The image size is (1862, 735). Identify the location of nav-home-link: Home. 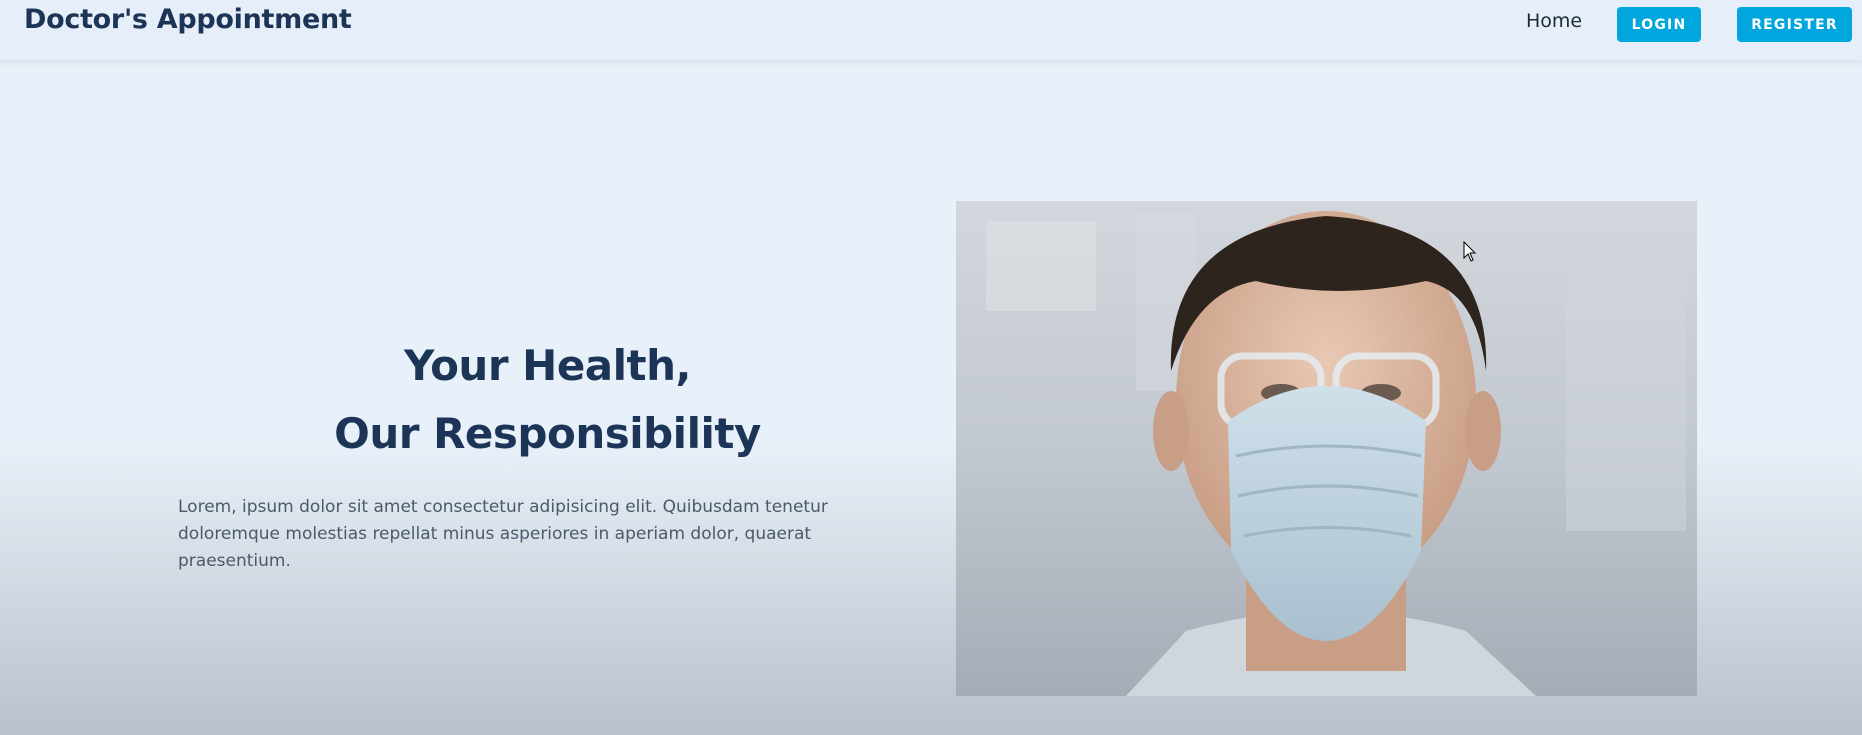
(1554, 21).